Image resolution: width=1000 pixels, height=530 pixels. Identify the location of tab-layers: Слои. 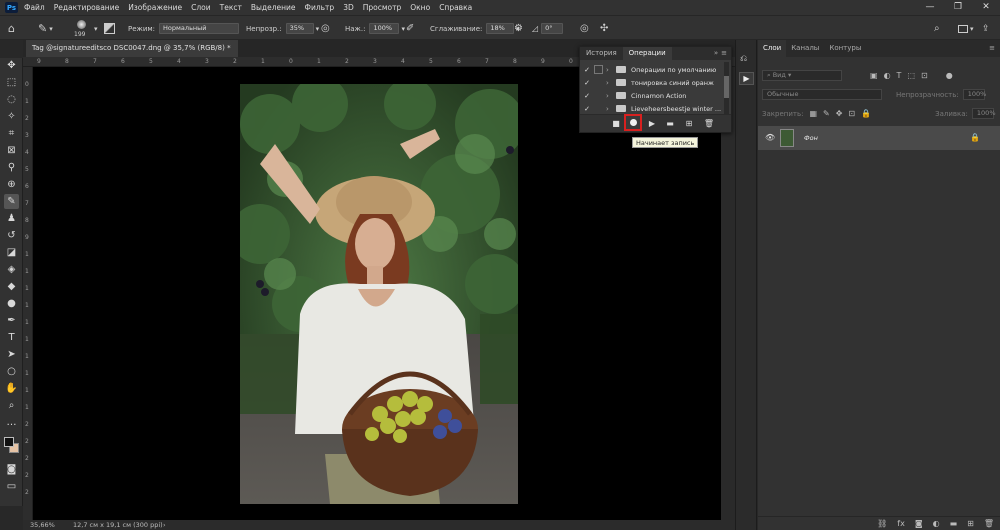
(772, 48).